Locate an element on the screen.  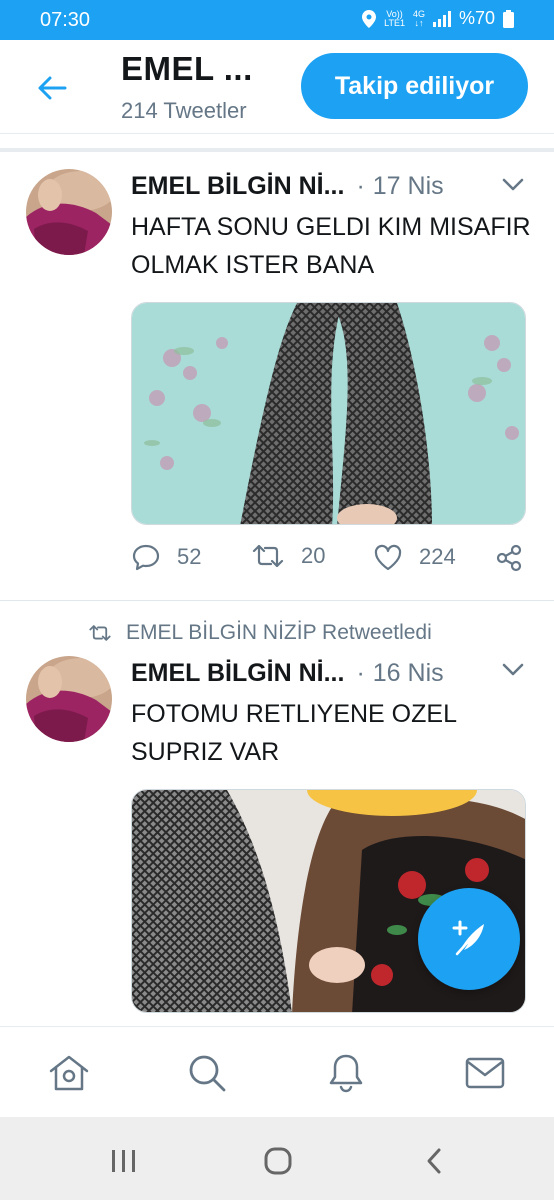
android-navigation-bar is located at coordinates (277, 1158).